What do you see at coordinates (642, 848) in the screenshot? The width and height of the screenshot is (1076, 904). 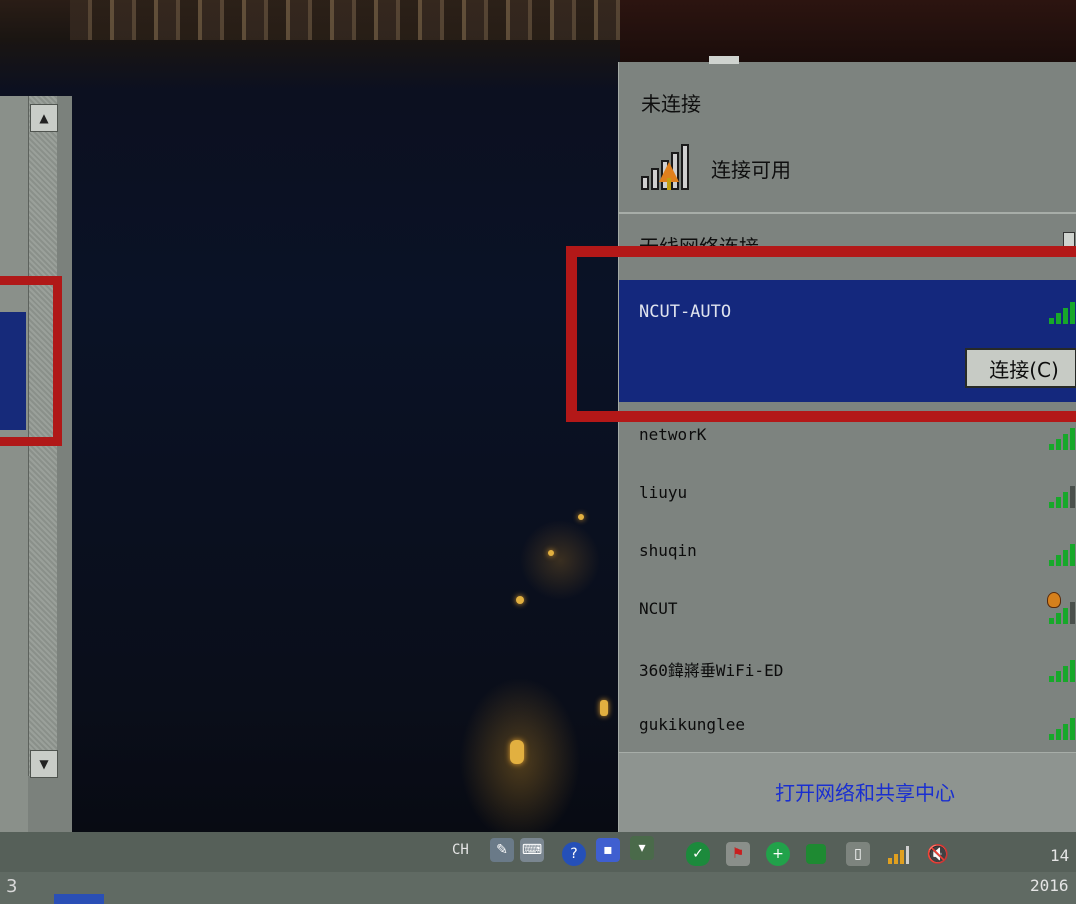 I see `ime-settings-icon: ▾` at bounding box center [642, 848].